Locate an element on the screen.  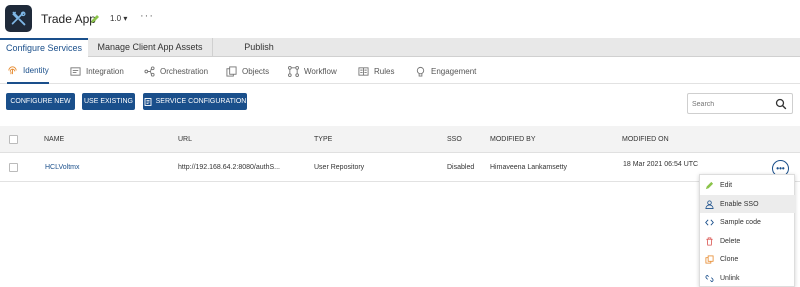
fingerprint-icon is located at coordinates (12, 69).